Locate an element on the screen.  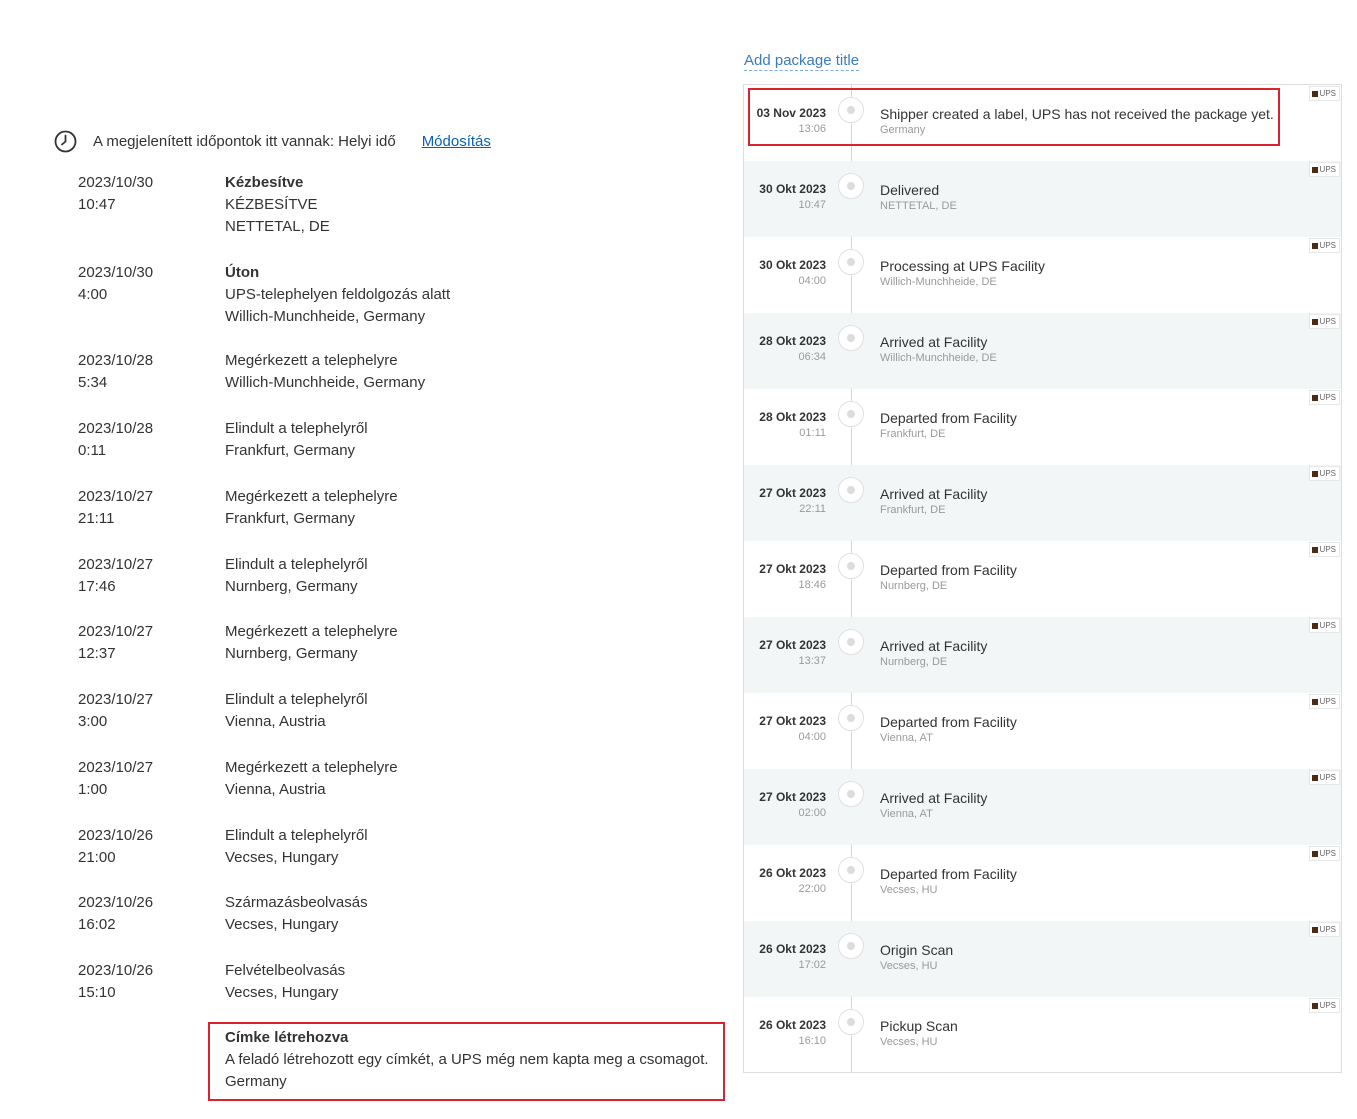
history-time: 21:11 is located at coordinates (96, 518).